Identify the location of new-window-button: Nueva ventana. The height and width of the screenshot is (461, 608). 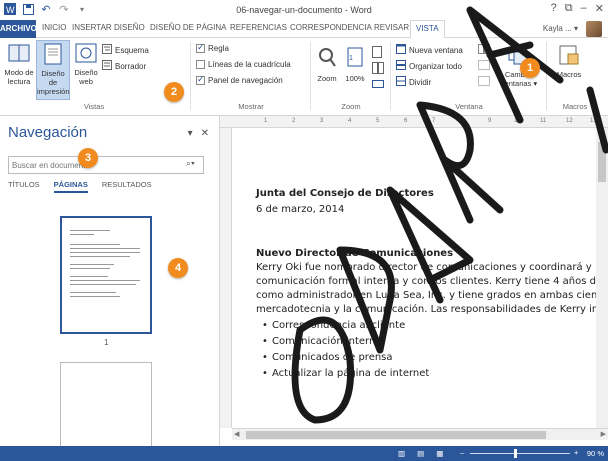
(429, 50).